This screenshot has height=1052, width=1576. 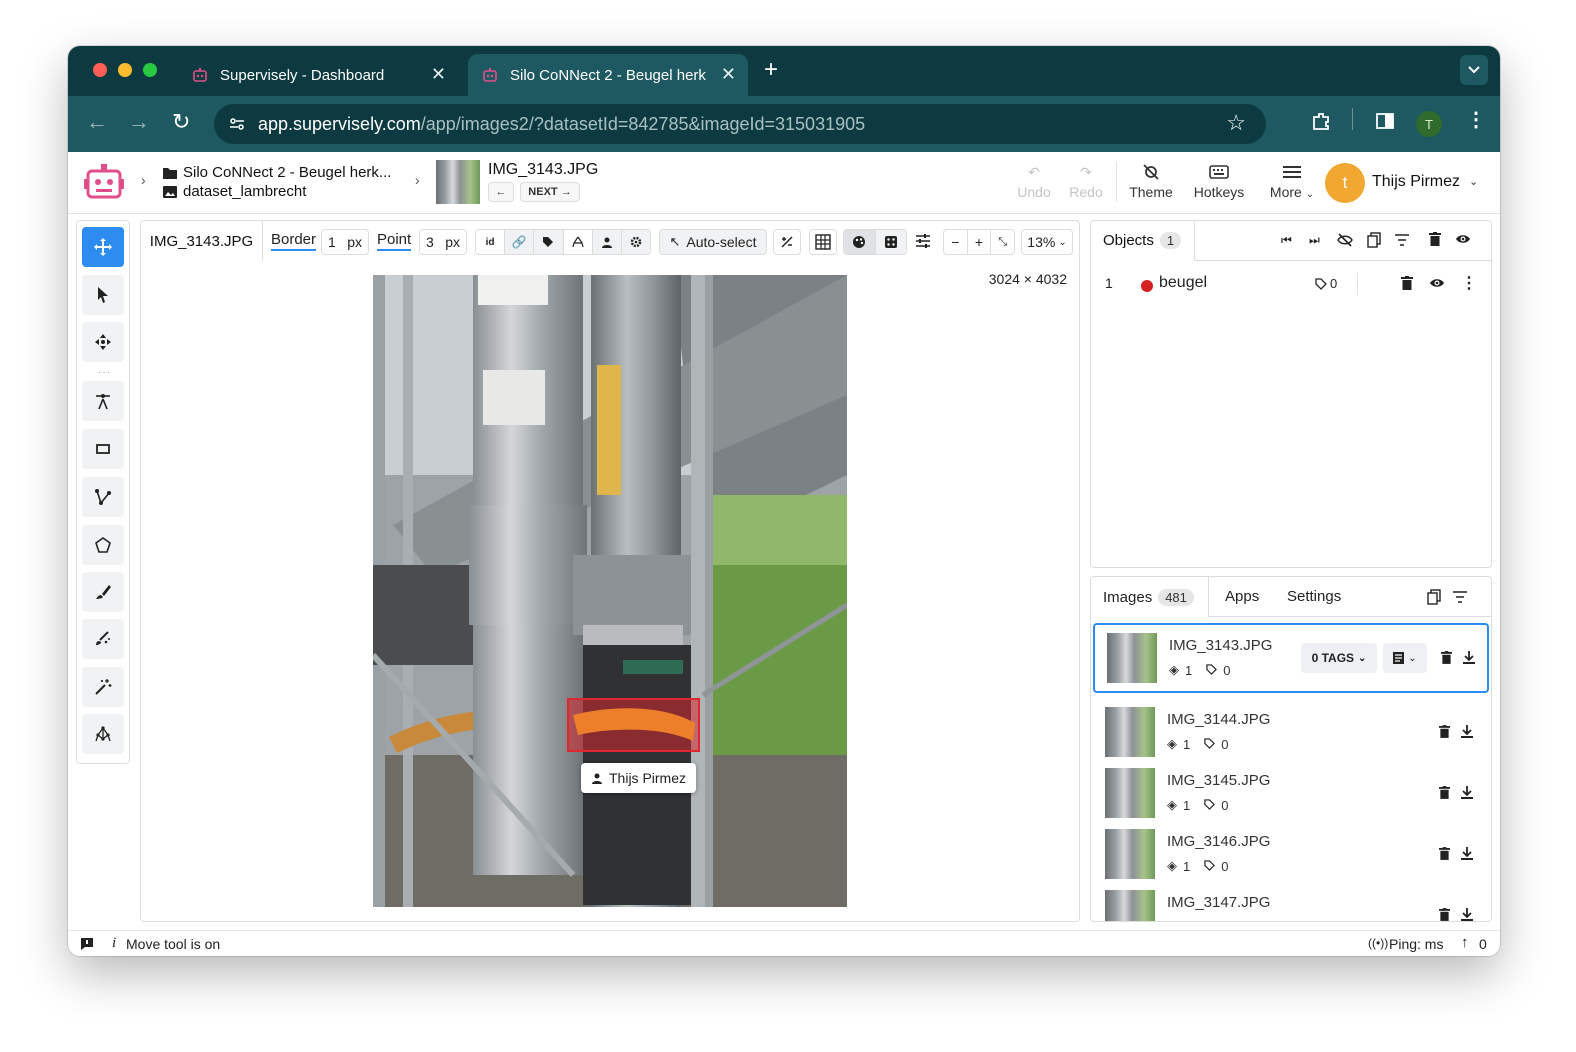 I want to click on image-list-item-active: IMG_3143.JPG ◈ 1 0 0 TAGS ⌄ ⌄, so click(x=1291, y=658).